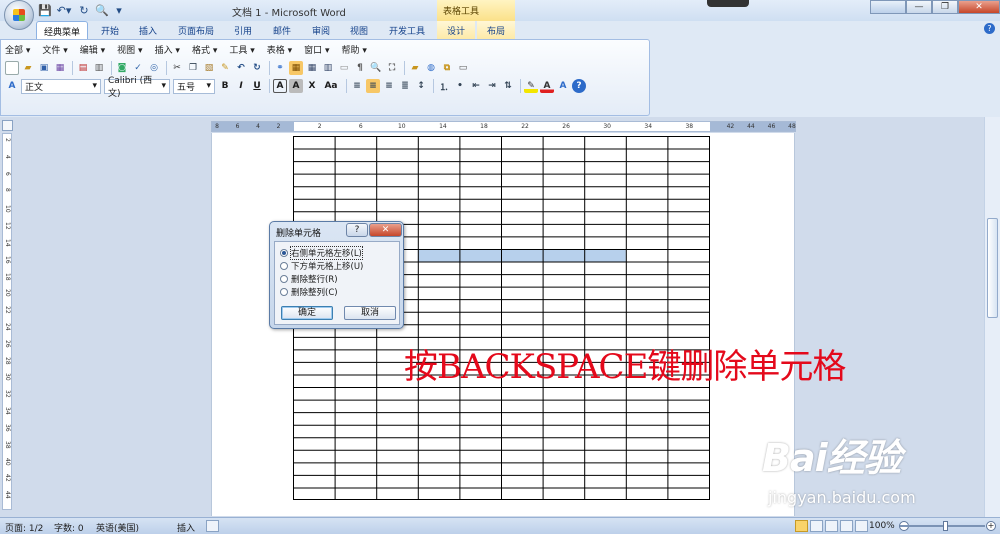 This screenshot has width=1000, height=534. Describe the element at coordinates (357, 230) in the screenshot. I see `dialog-help-button: ?` at that location.